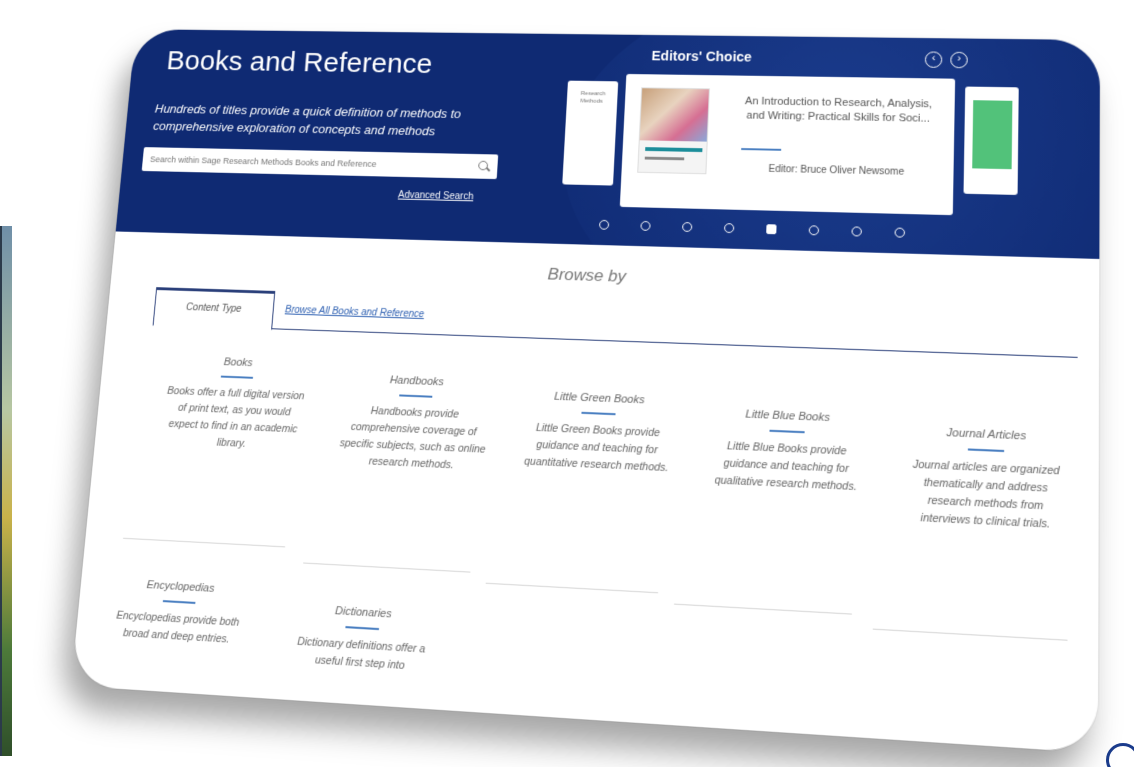  Describe the element at coordinates (417, 381) in the screenshot. I see `content-type-title: Handbooks` at that location.